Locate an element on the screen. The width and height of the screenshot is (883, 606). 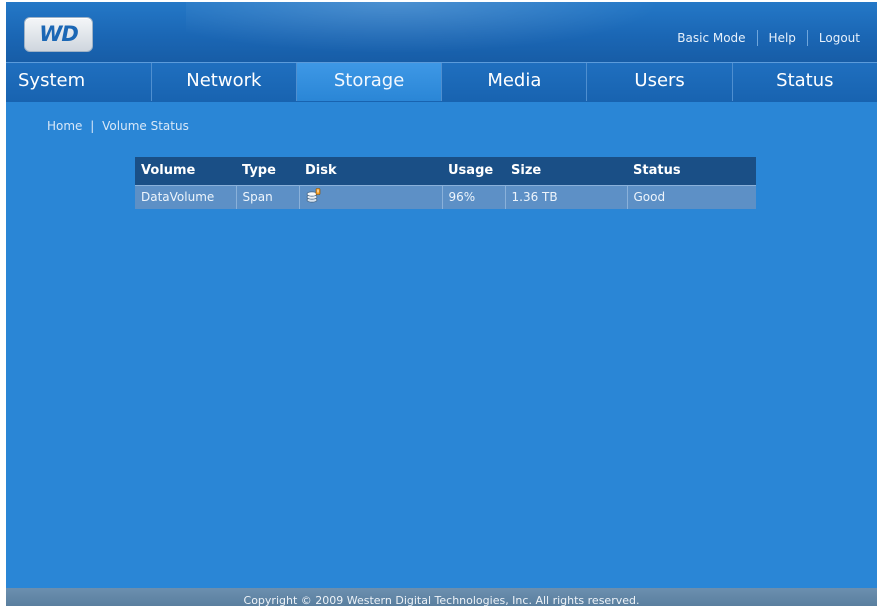
header: WD Basic Mode Help Logout is located at coordinates (441, 32).